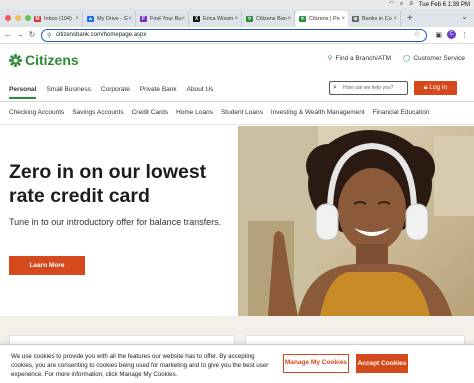  Describe the element at coordinates (158, 92) in the screenshot. I see `nav-private-bank: Private Bank` at that location.